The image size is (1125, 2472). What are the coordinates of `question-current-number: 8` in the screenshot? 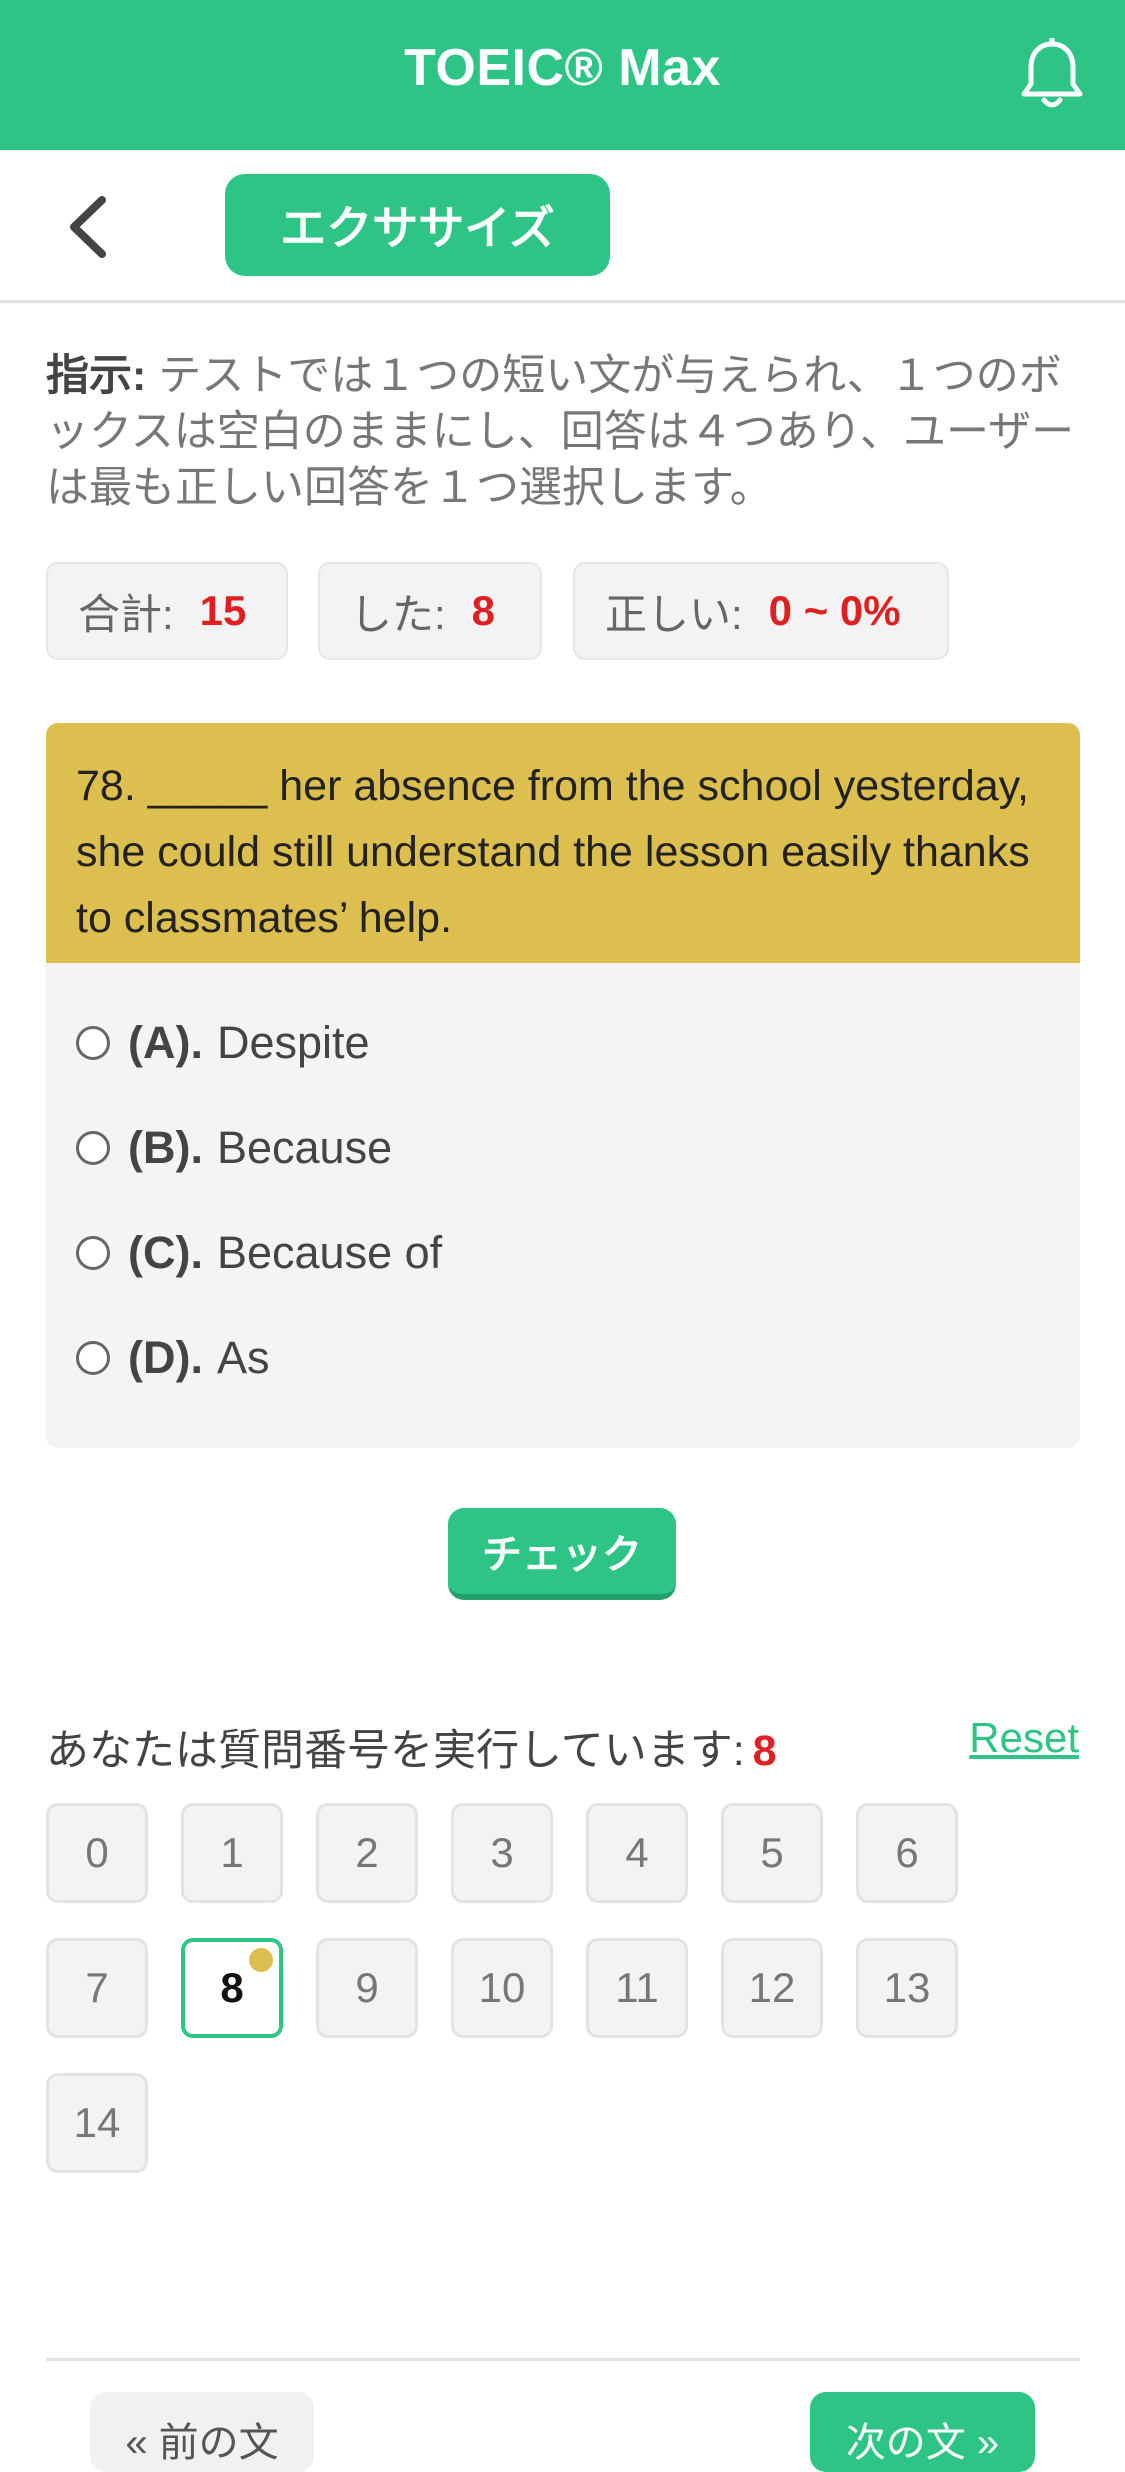 It's located at (232, 1987).